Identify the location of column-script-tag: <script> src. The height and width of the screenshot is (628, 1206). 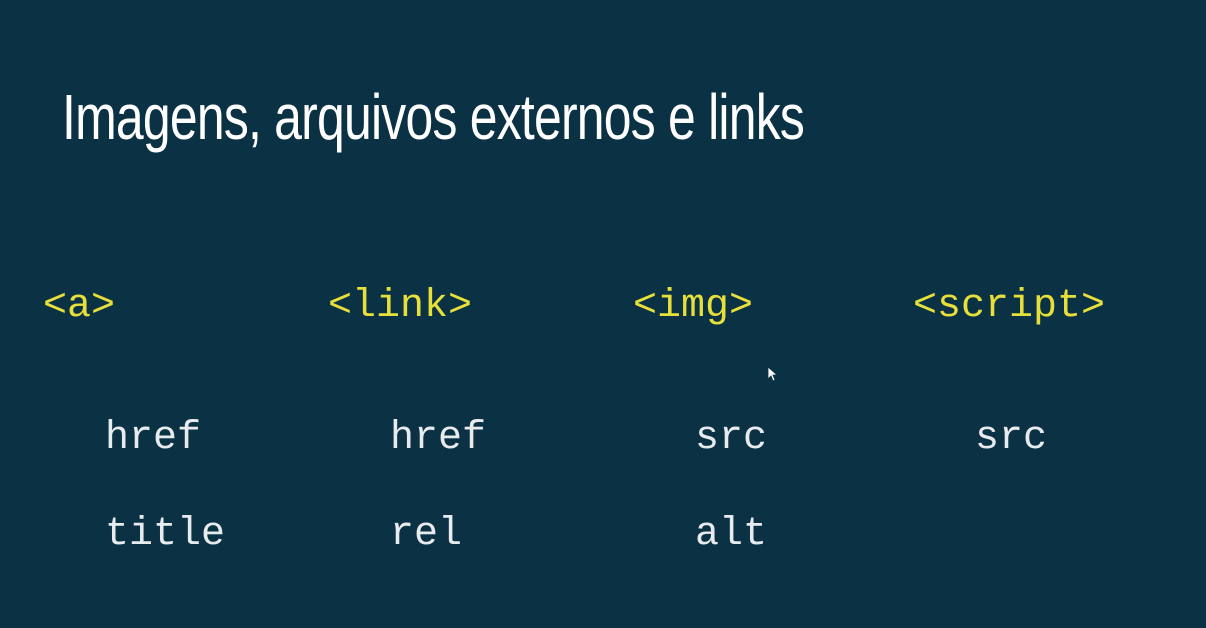
(1009, 392).